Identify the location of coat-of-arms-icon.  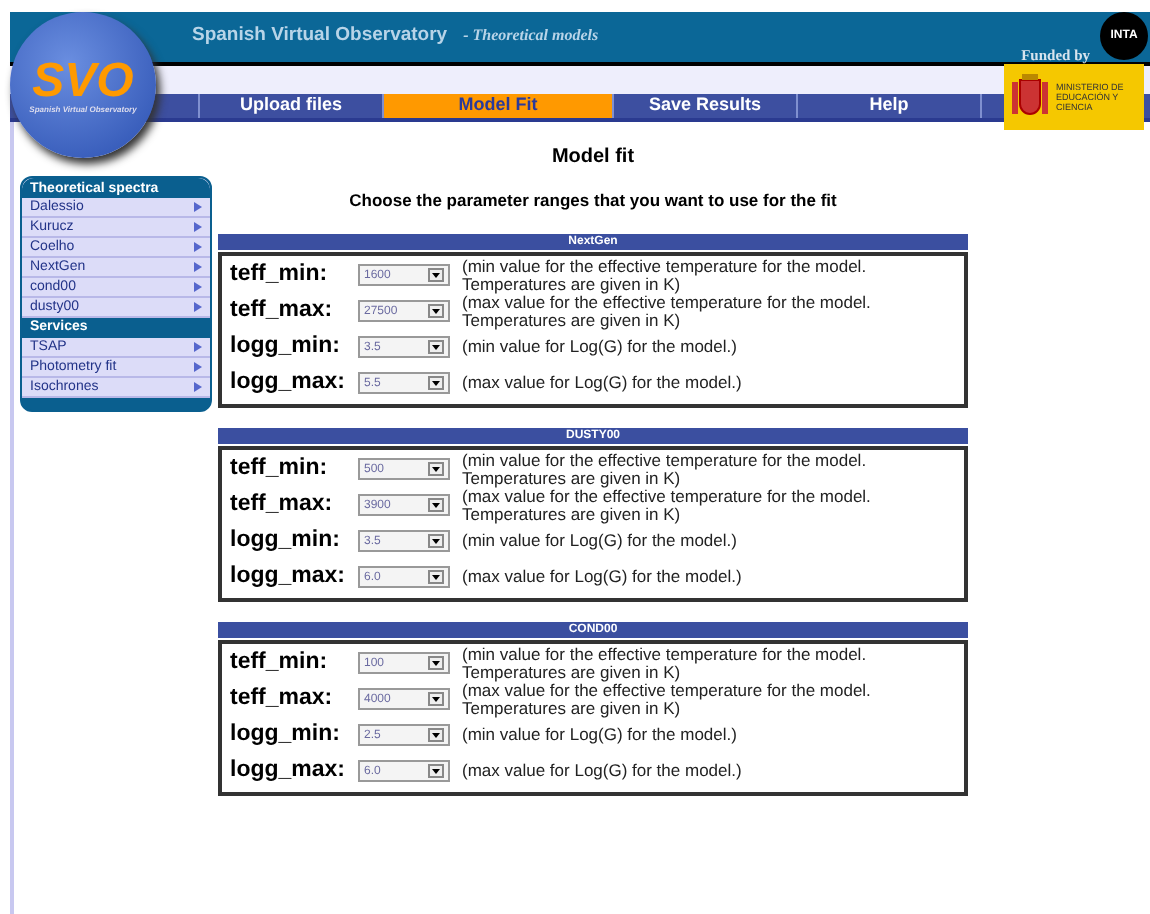
(1030, 97).